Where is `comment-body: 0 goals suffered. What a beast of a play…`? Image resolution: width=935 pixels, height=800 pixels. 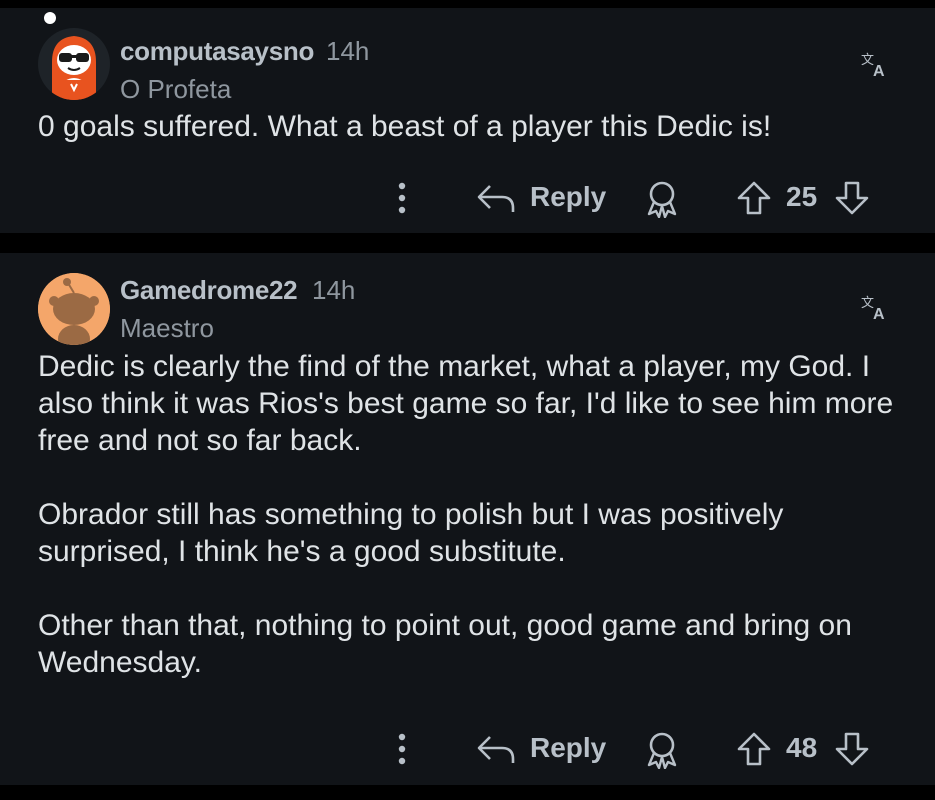 comment-body: 0 goals suffered. What a beast of a play… is located at coordinates (473, 126).